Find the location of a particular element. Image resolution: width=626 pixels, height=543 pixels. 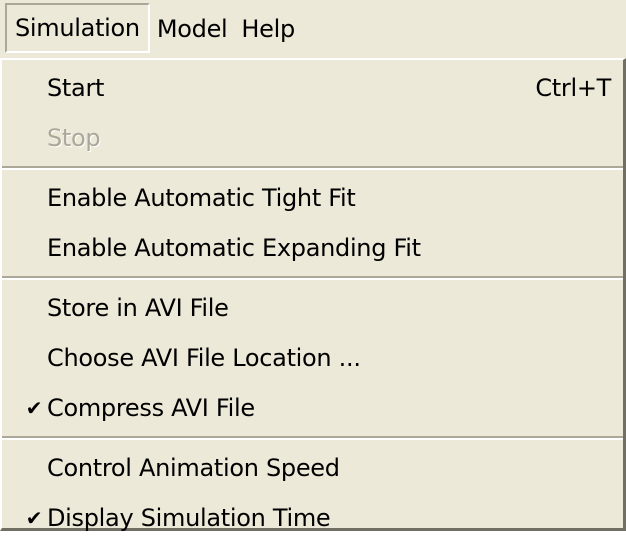

menu-item-compress-avi-label: Compress AVI File is located at coordinates (151, 408).